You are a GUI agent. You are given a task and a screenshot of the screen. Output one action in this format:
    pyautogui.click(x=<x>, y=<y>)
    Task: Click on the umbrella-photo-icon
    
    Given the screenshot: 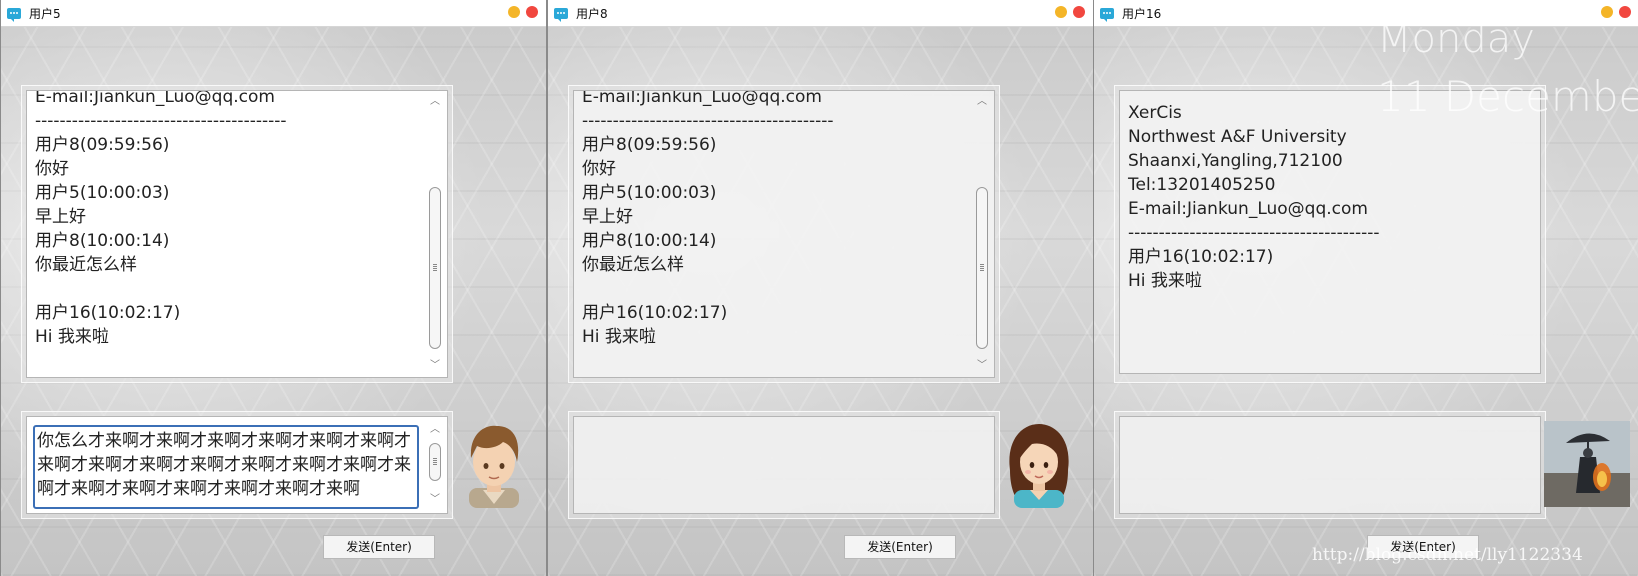 What is the action you would take?
    pyautogui.click(x=1587, y=464)
    